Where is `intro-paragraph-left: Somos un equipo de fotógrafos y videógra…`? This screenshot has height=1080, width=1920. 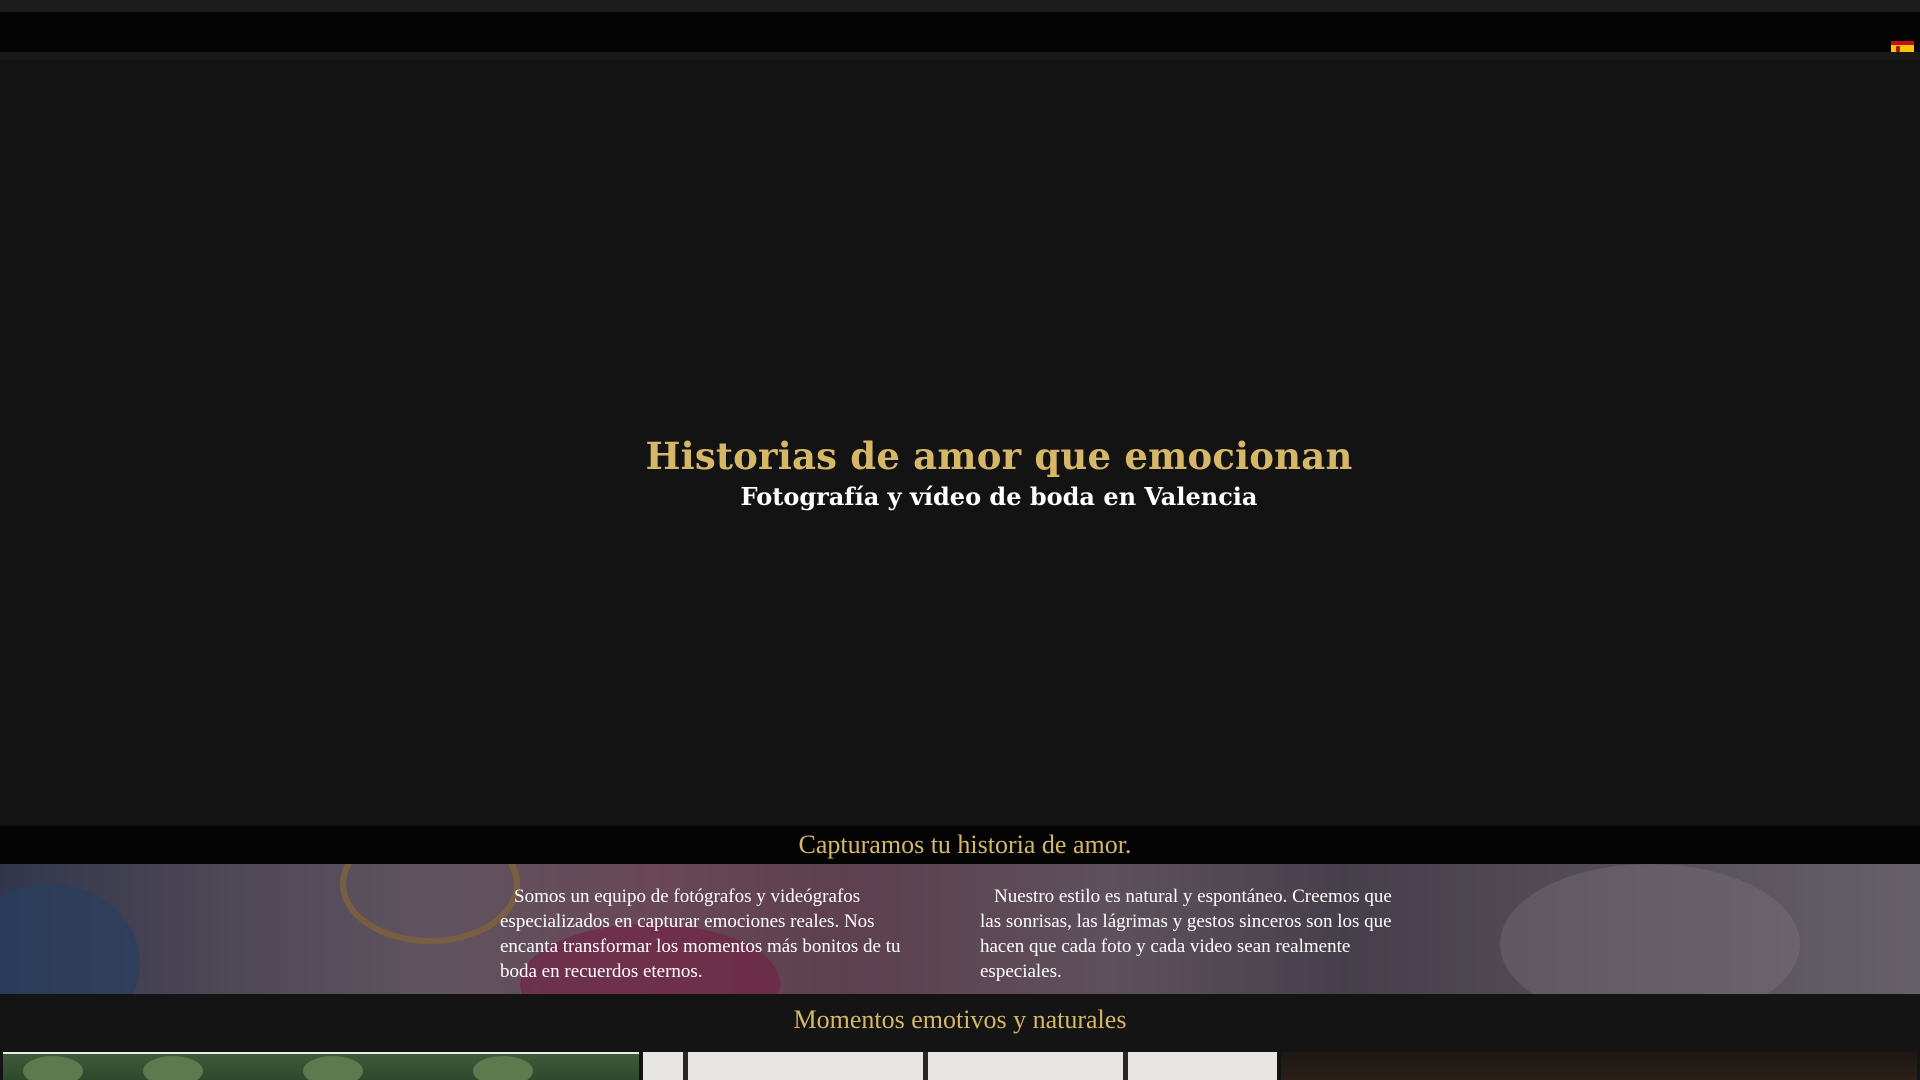 intro-paragraph-left: Somos un equipo de fotógrafos y videógra… is located at coordinates (700, 934).